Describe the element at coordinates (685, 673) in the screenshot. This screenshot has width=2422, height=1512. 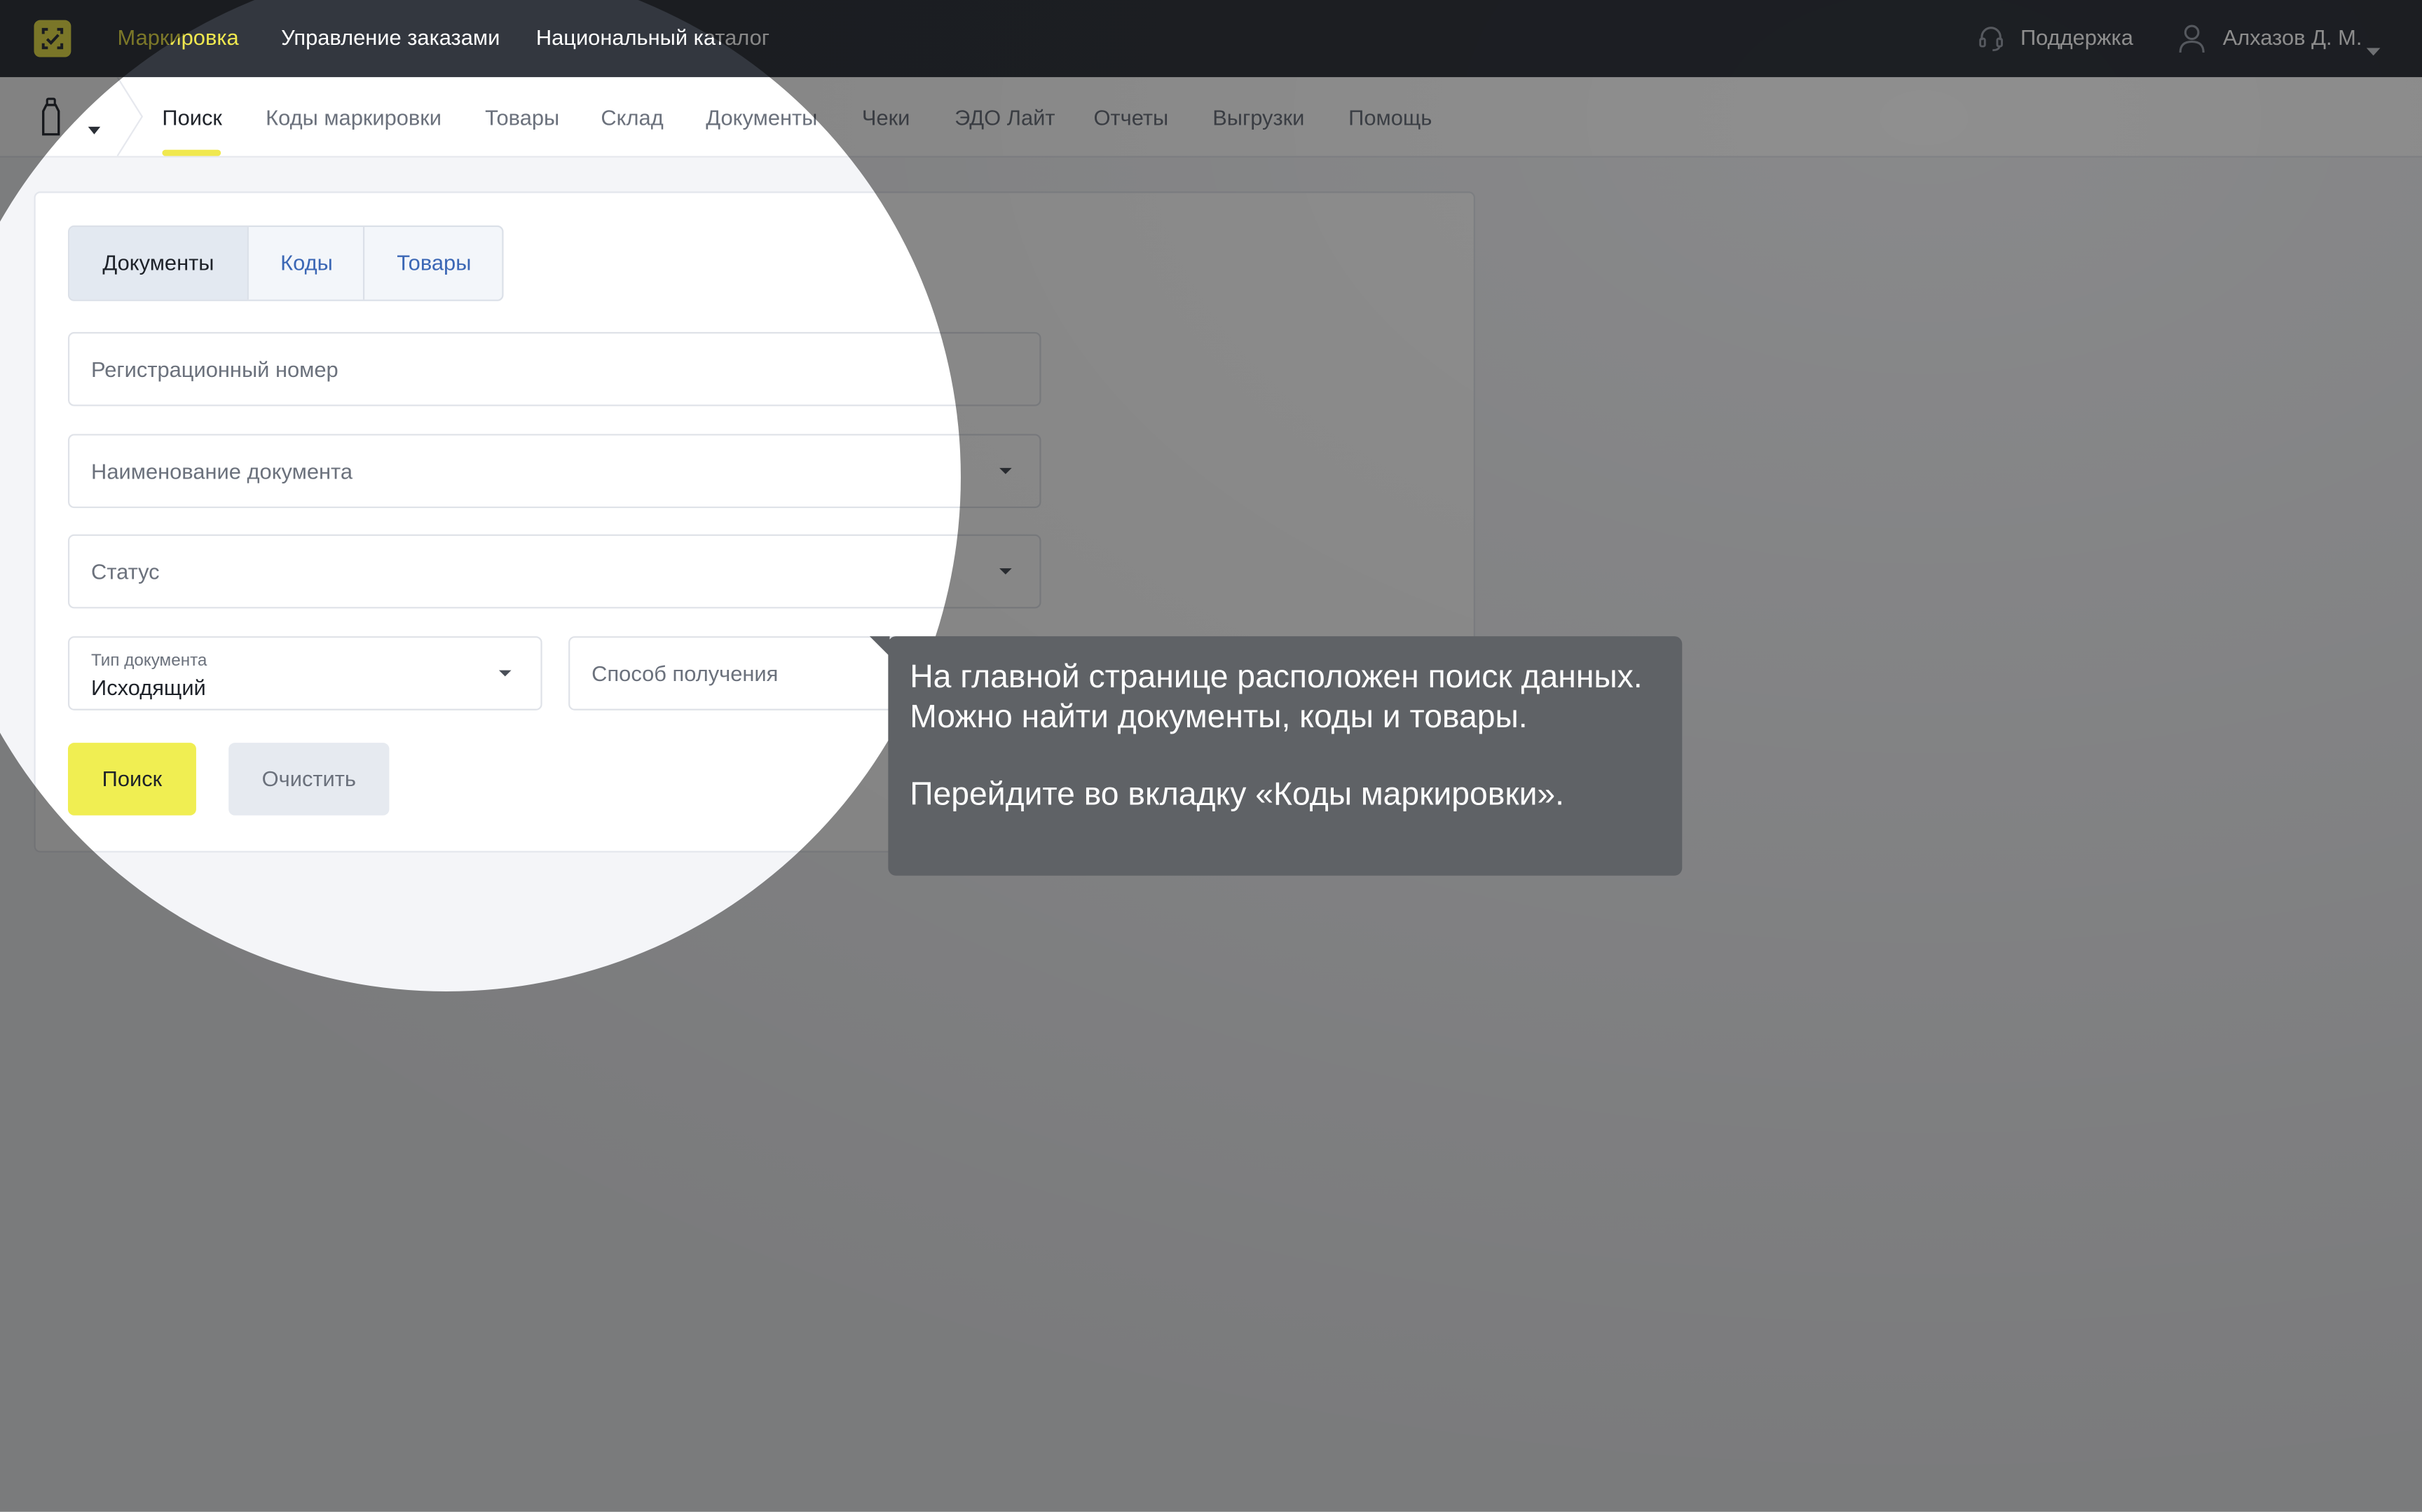
I see `receive-method-placeholder: Способ получения` at that location.